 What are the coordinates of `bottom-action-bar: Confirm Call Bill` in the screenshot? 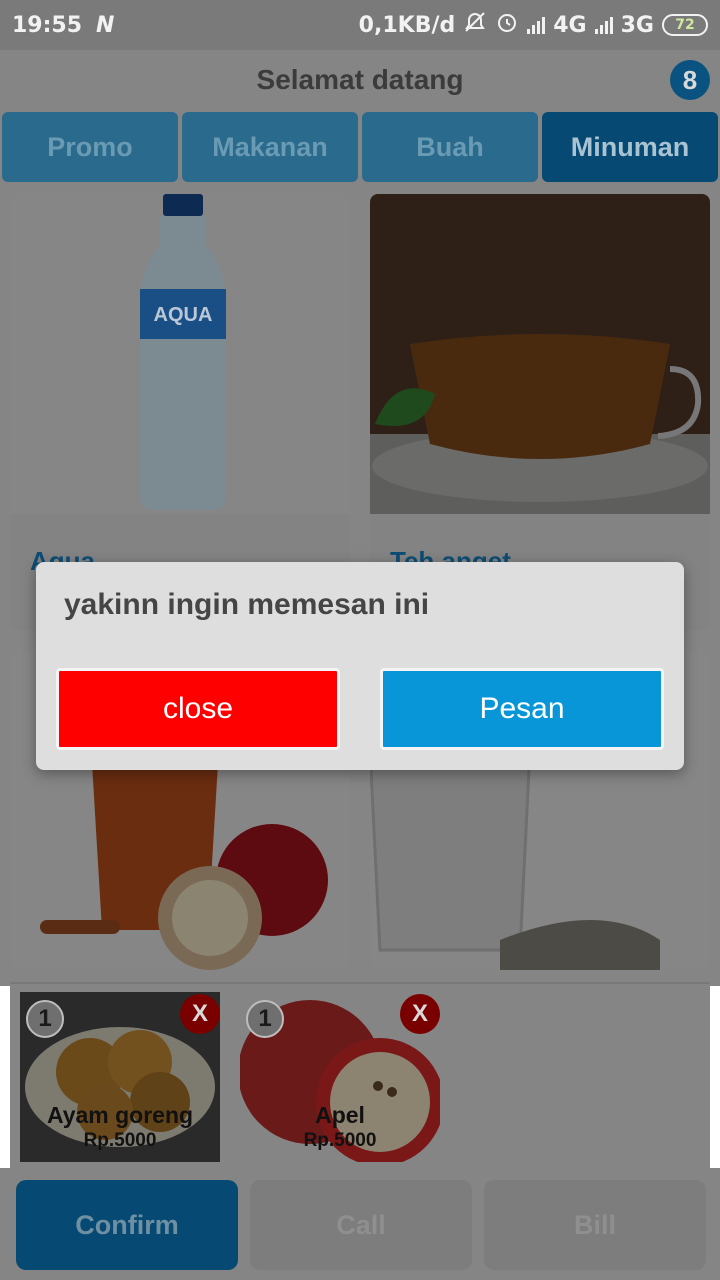 It's located at (360, 1224).